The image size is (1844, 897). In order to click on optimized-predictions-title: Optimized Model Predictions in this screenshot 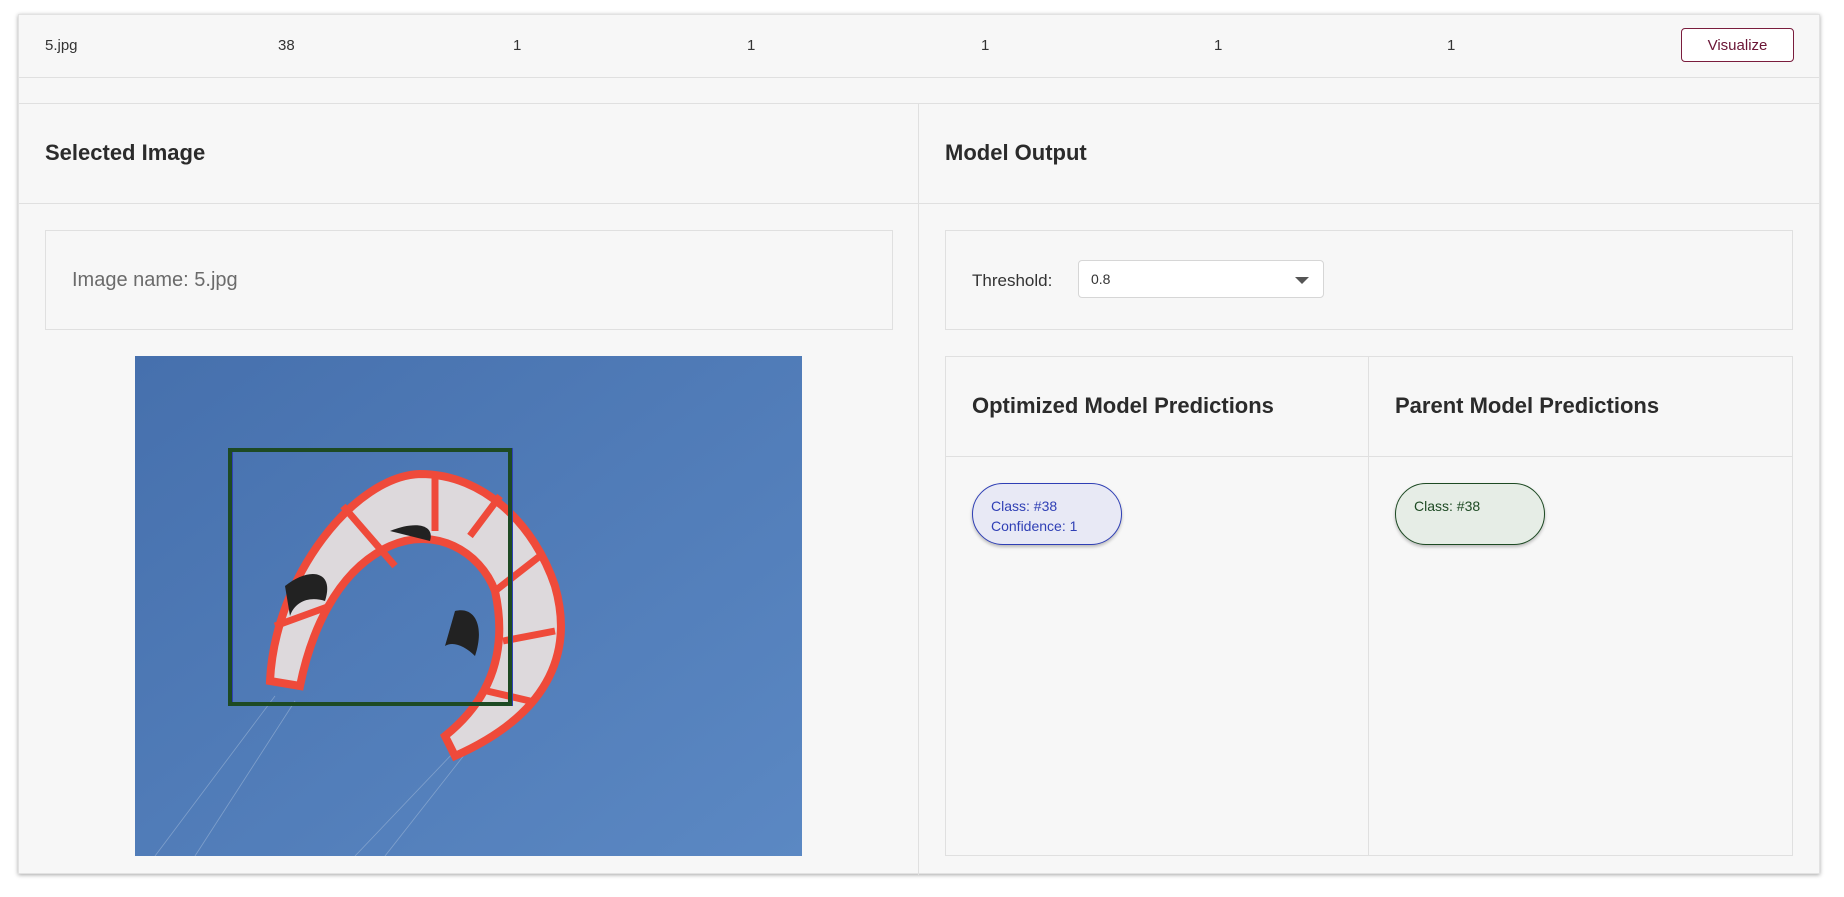, I will do `click(1157, 407)`.